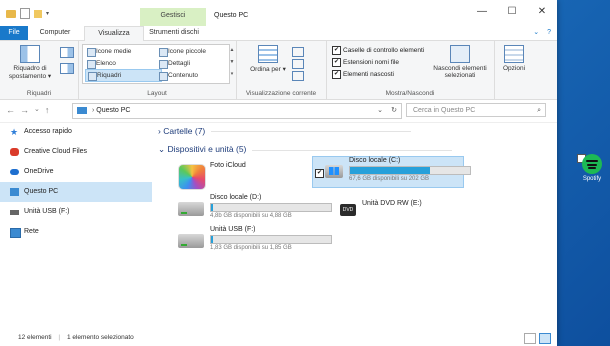 Image resolution: width=610 pixels, height=346 pixels. I want to click on devices-group-header: ⌄ Dispositivi e unità (5), so click(306, 149).